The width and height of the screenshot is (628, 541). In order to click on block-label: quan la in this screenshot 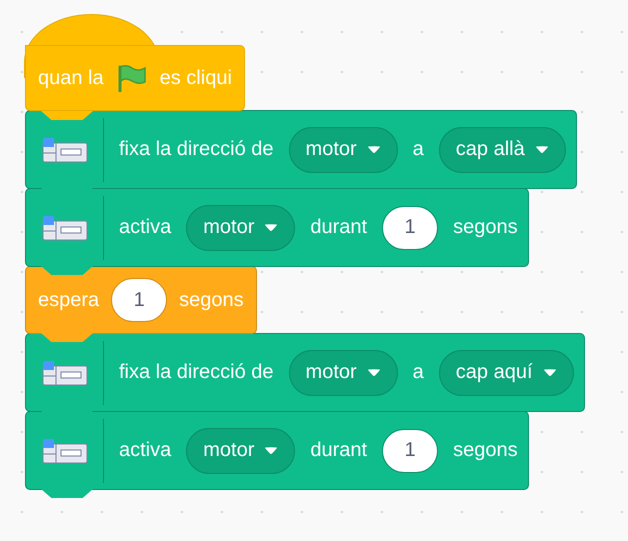, I will do `click(71, 78)`.